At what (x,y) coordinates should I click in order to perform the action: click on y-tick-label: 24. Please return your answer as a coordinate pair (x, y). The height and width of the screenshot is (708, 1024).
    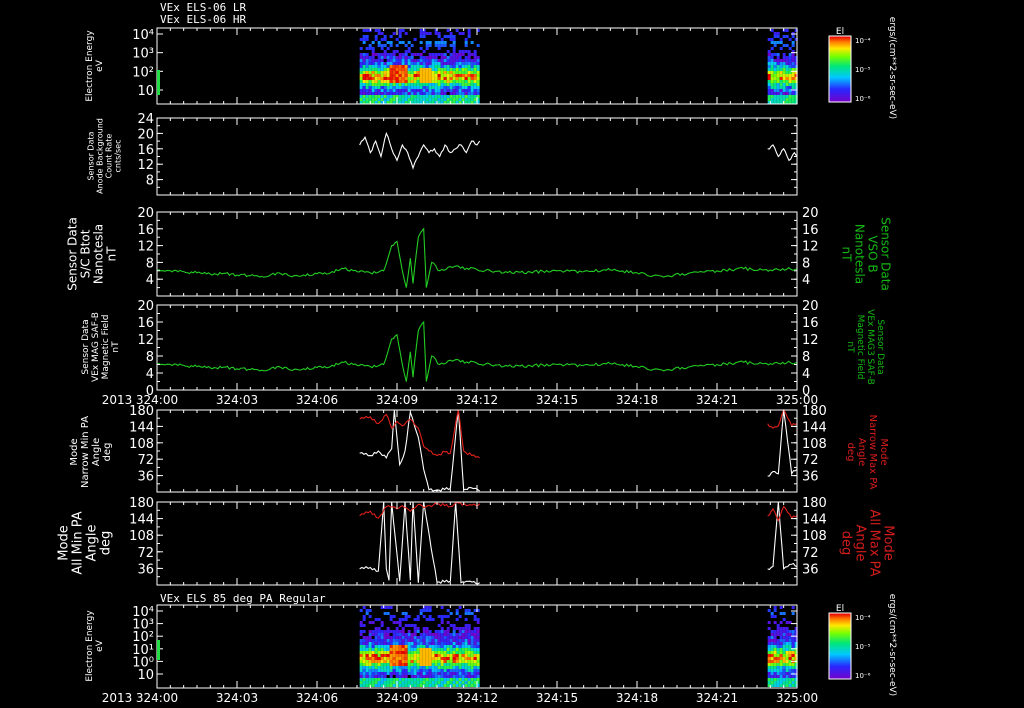
    Looking at the image, I should click on (145, 119).